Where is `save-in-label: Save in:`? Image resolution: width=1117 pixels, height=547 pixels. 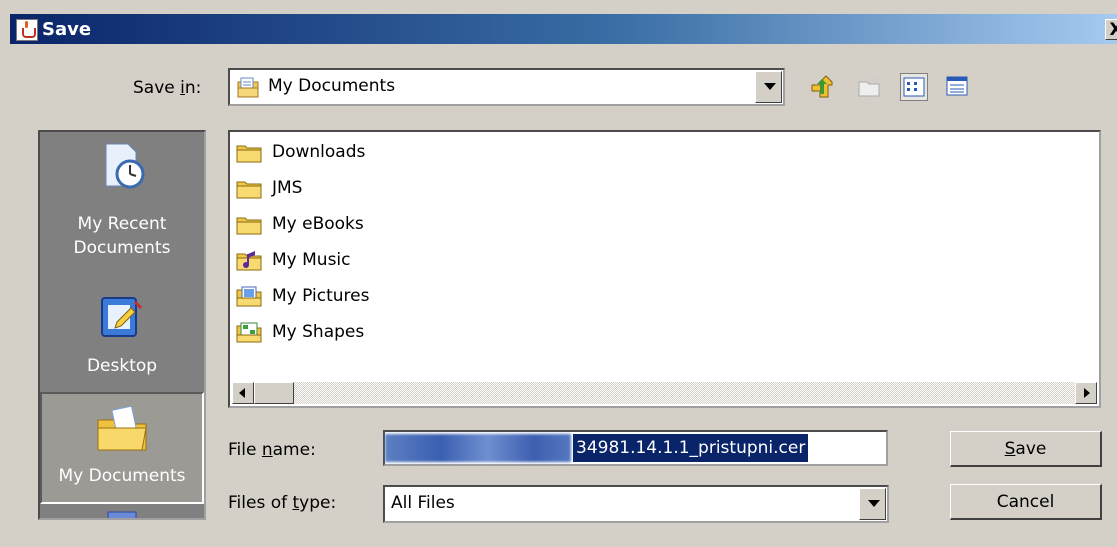
save-in-label: Save in: is located at coordinates (167, 88).